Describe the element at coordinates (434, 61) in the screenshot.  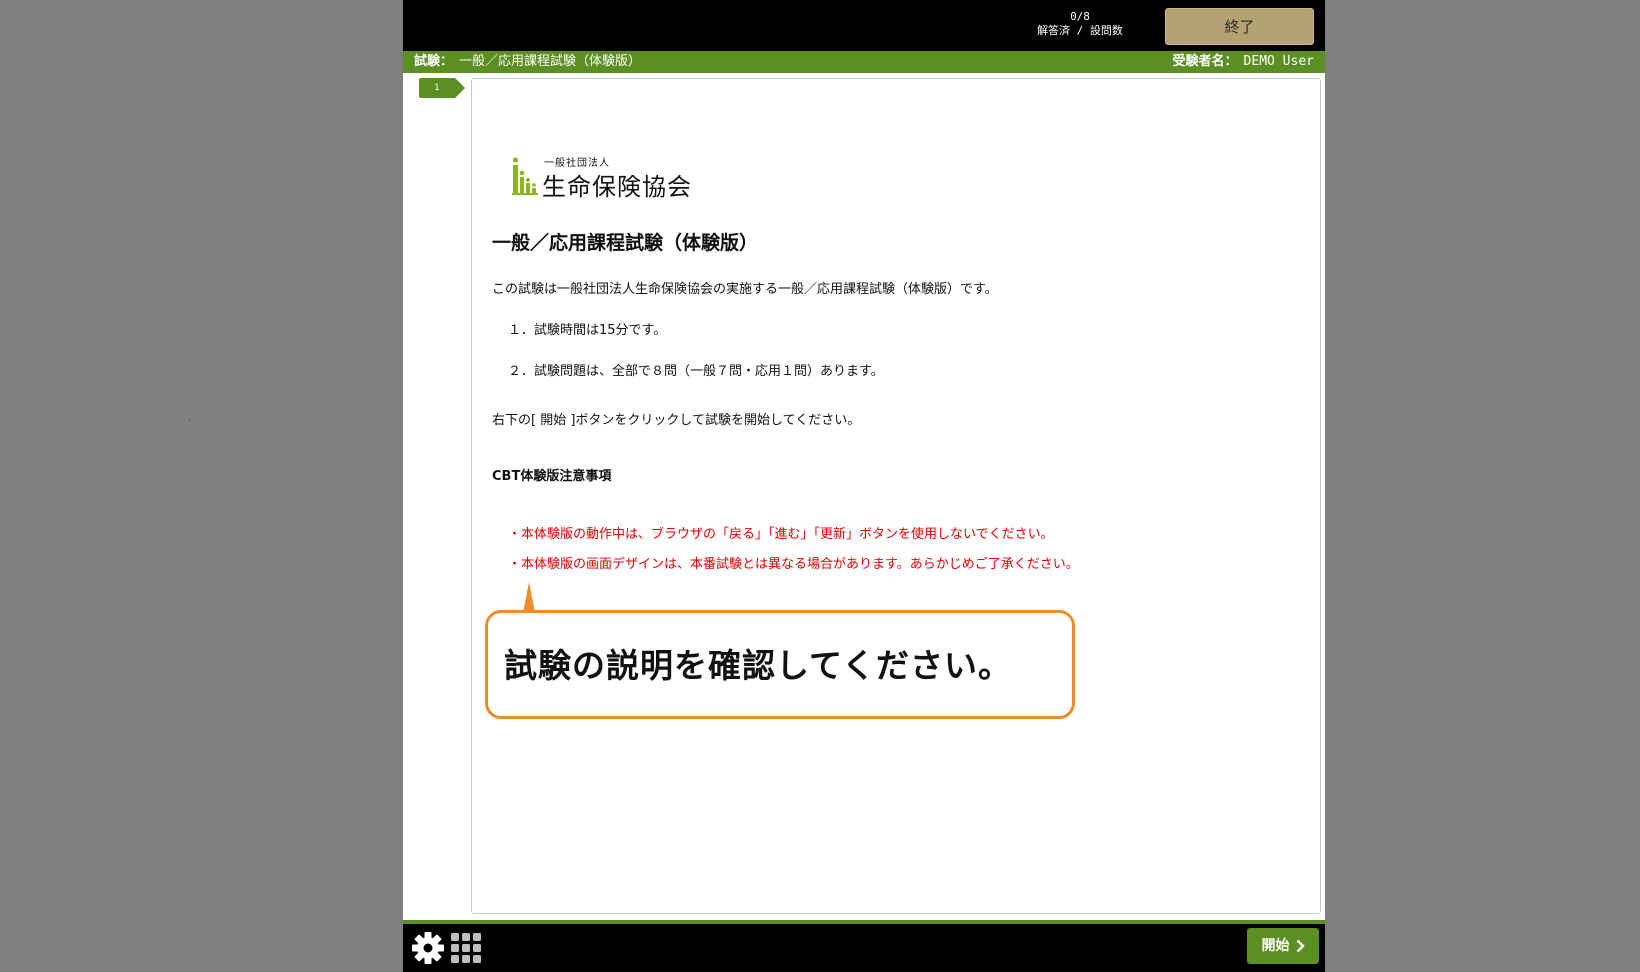
I see `exam-label: 試験：` at that location.